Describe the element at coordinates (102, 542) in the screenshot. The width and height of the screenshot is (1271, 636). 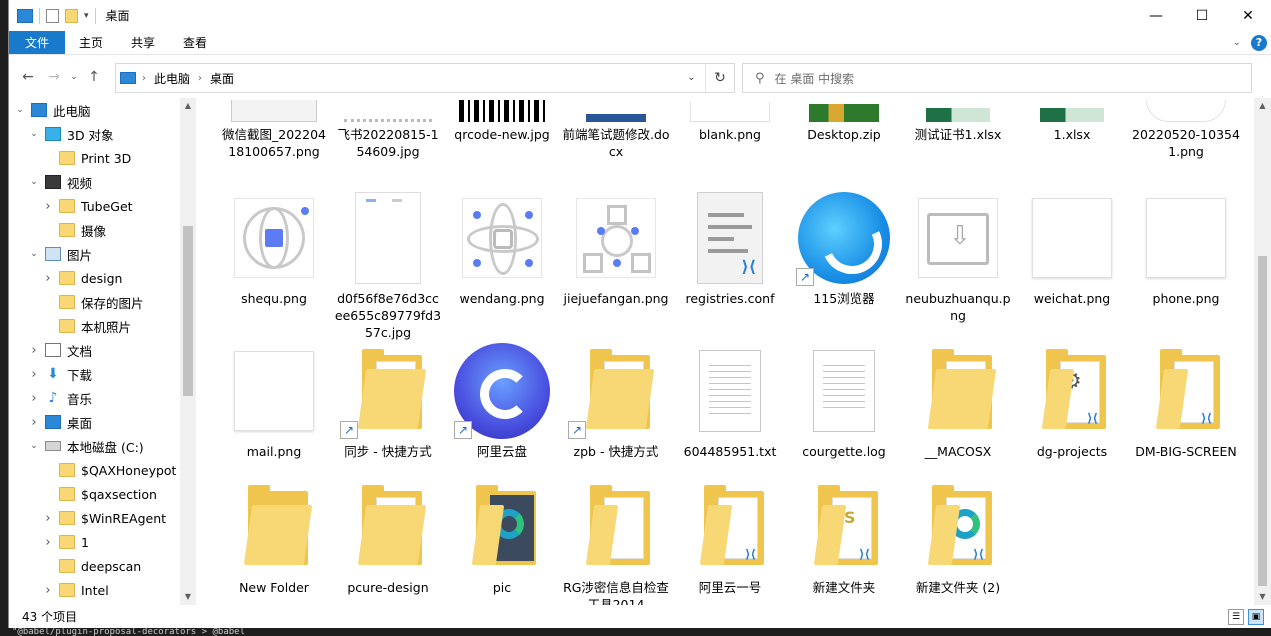
I see `nav-item: › 1` at that location.